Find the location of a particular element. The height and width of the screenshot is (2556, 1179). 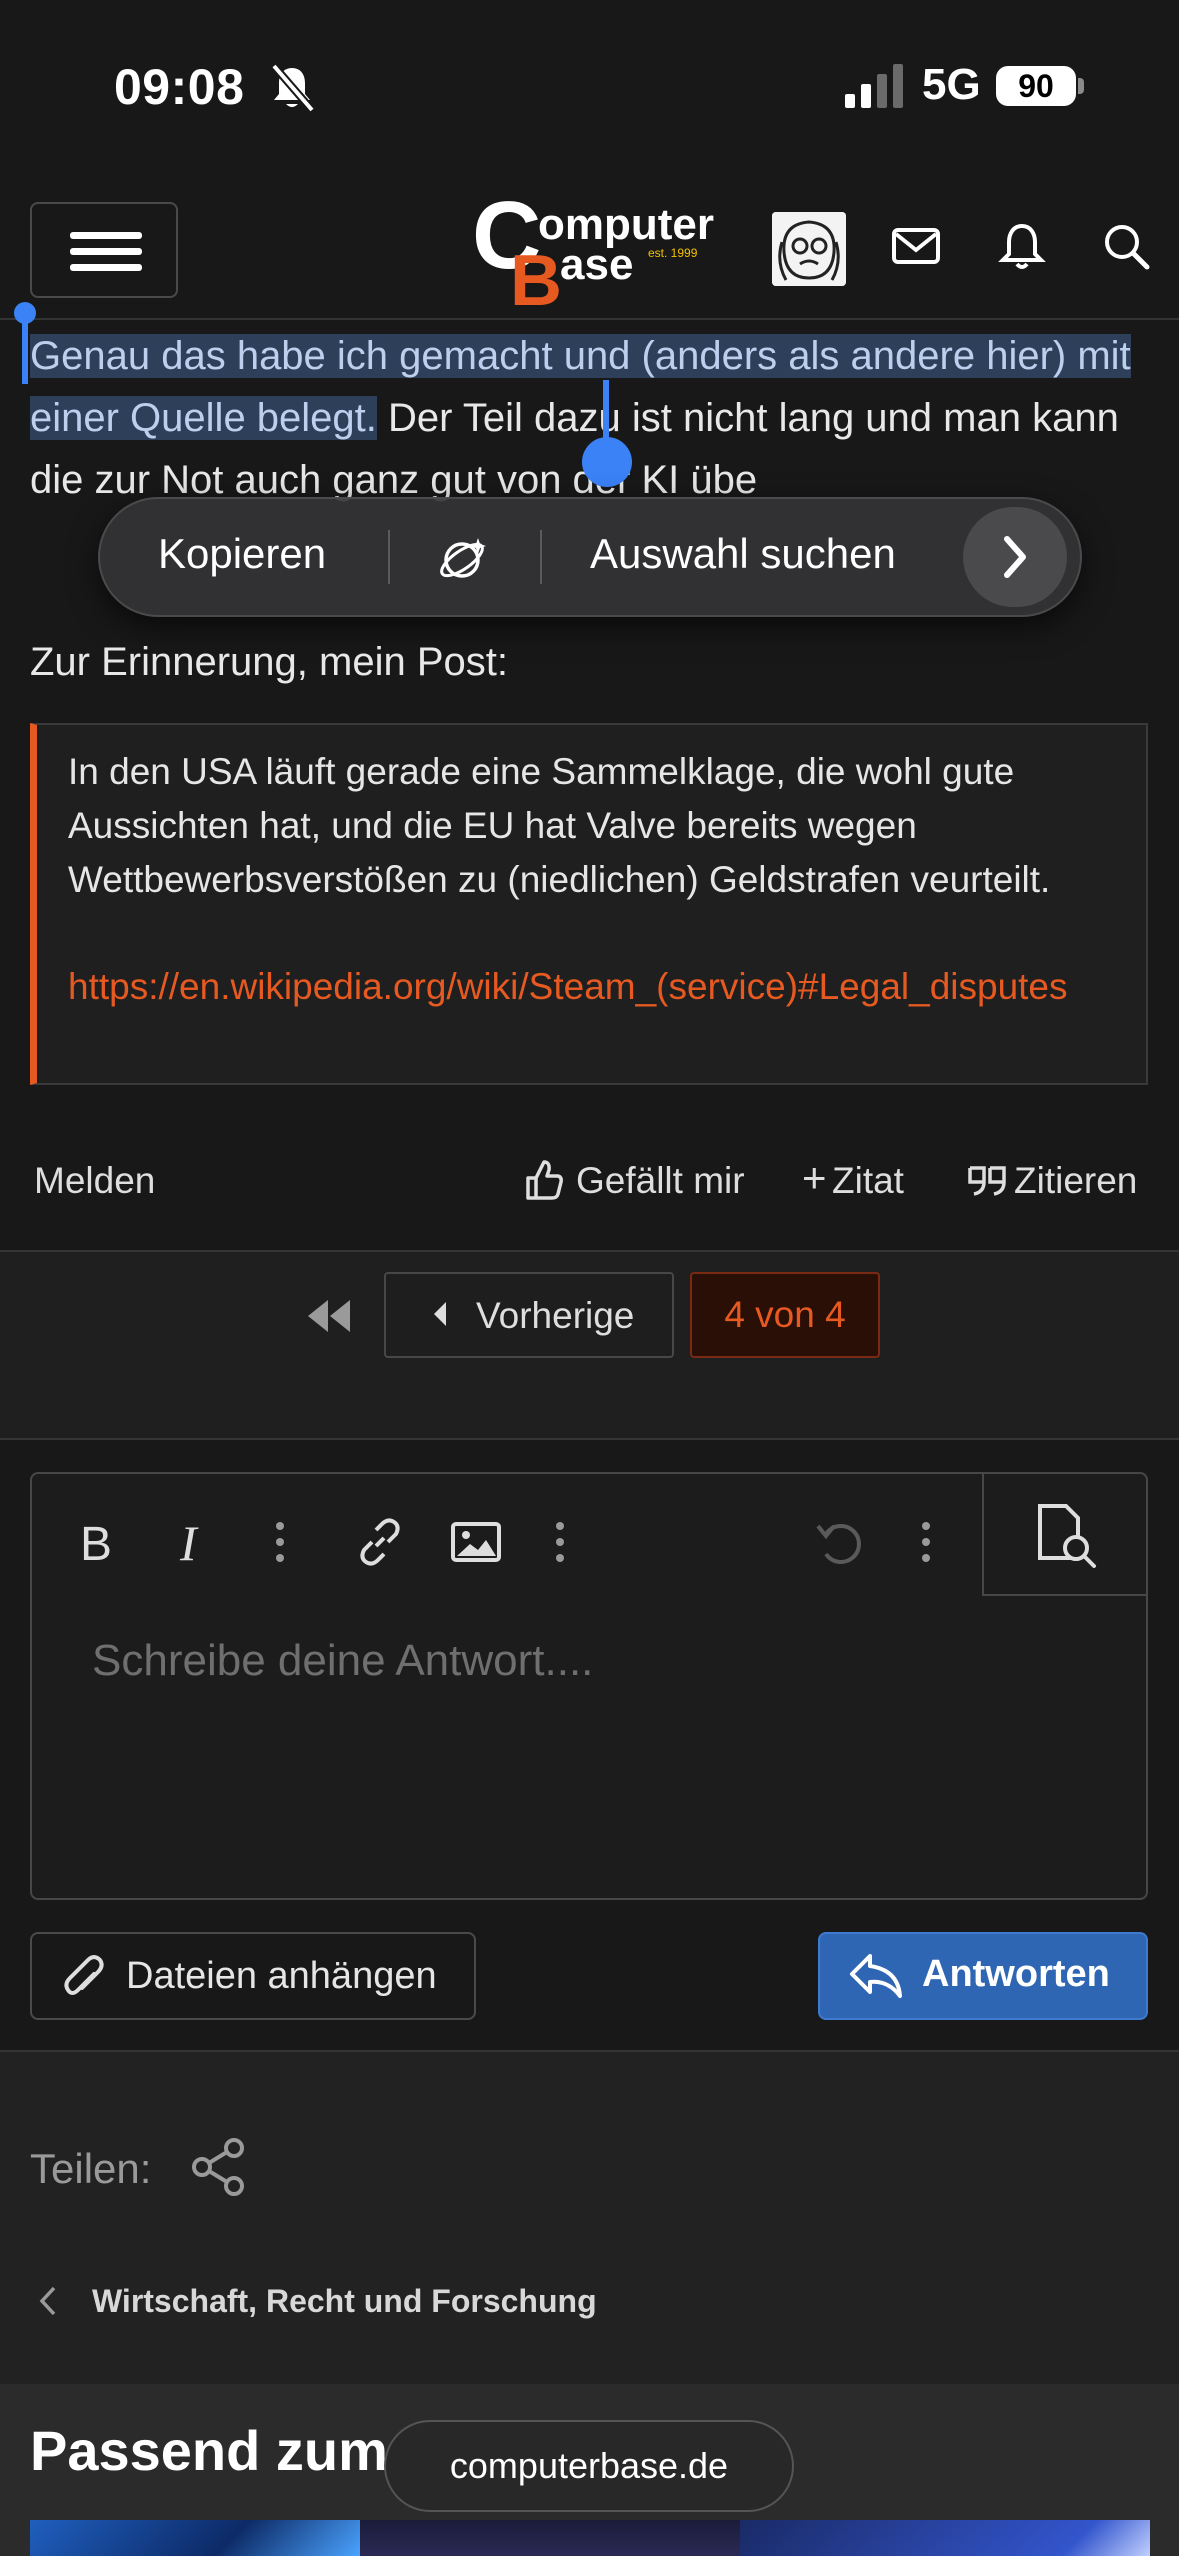

preview-icon is located at coordinates (1067, 1536).